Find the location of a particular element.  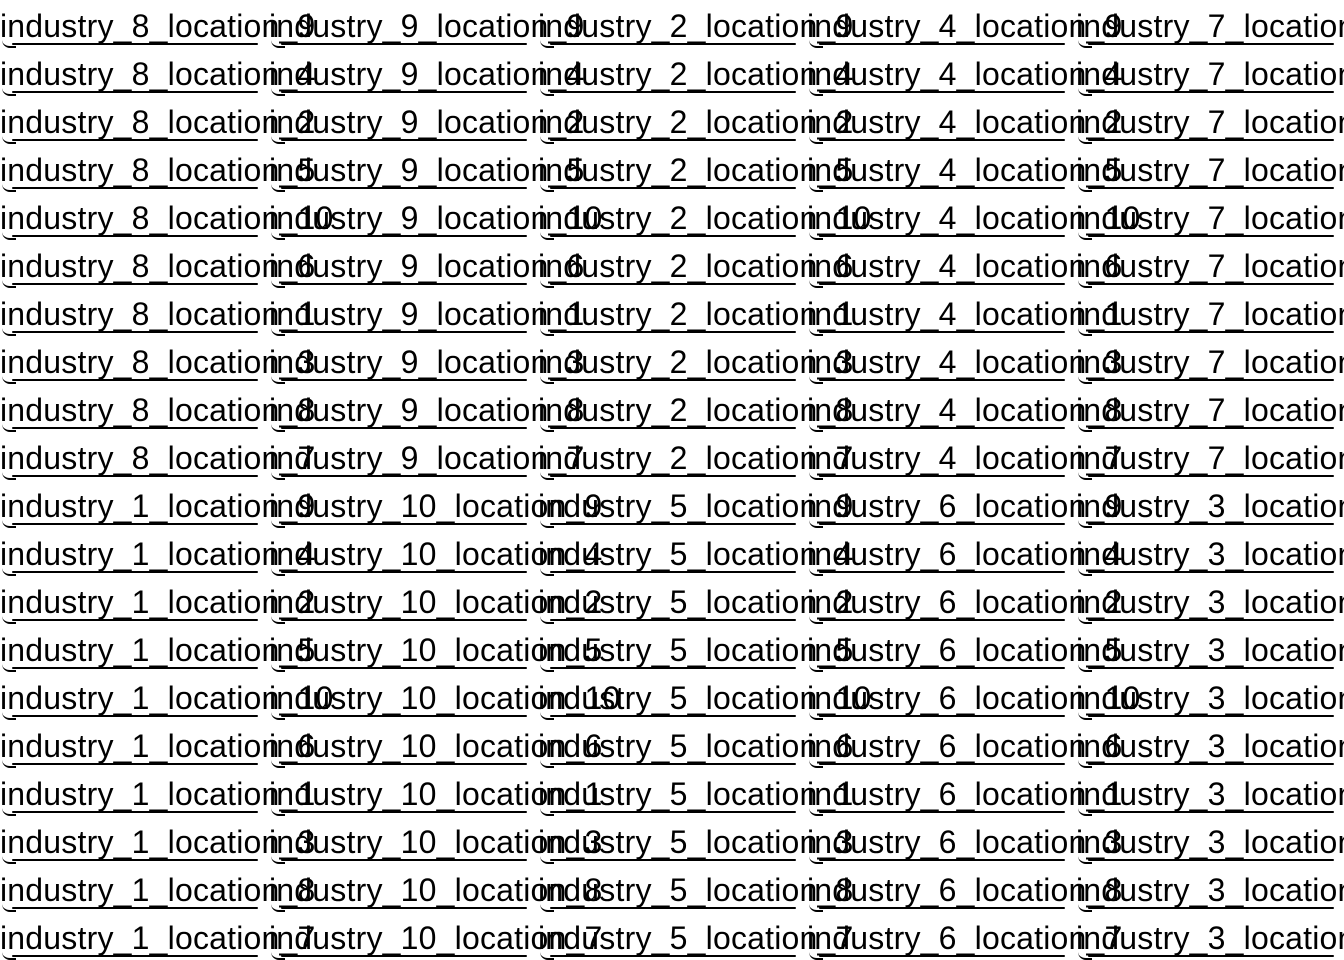

label-cell: industry_9_location_9 is located at coordinates (426, 24).